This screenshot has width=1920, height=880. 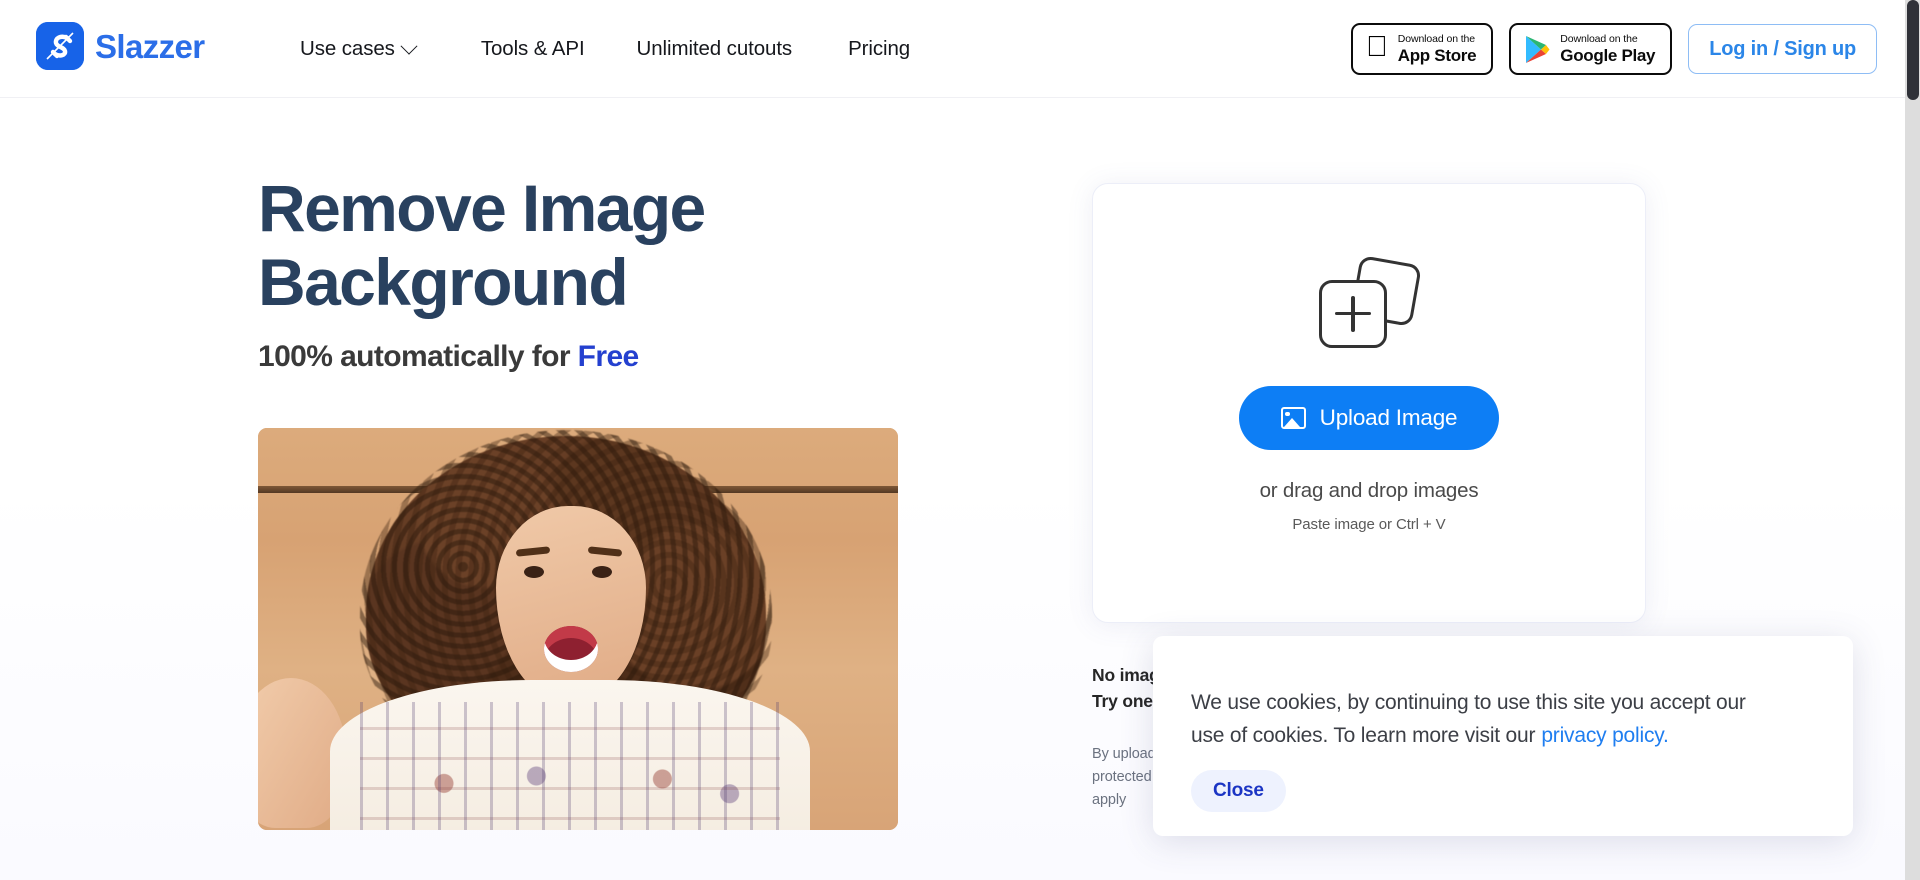 I want to click on header-actions:  Download on the App Store Download, so click(x=1613, y=49).